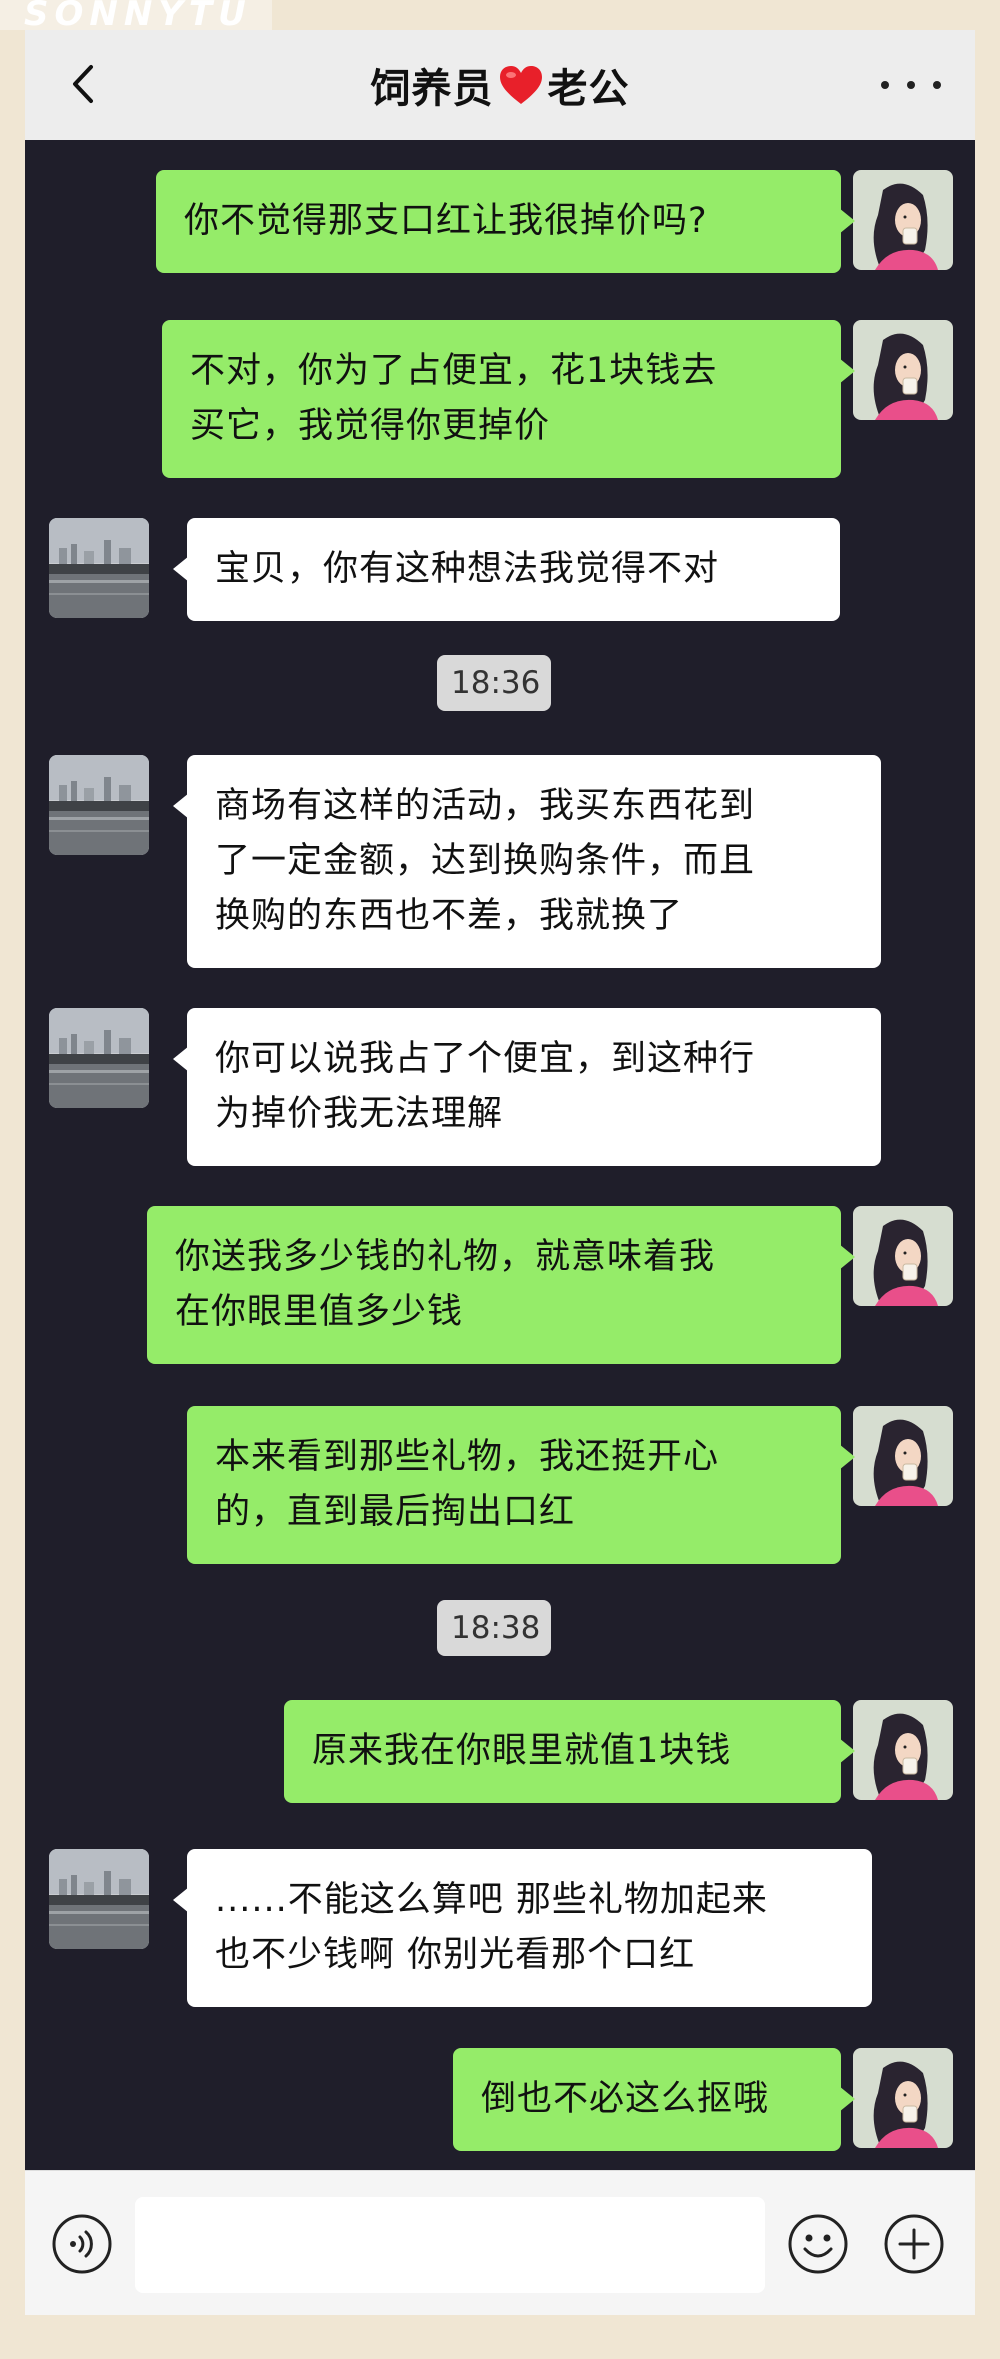  I want to click on my-message-bubble: 原来我在你眼里就值1块钱, so click(569, 1751).